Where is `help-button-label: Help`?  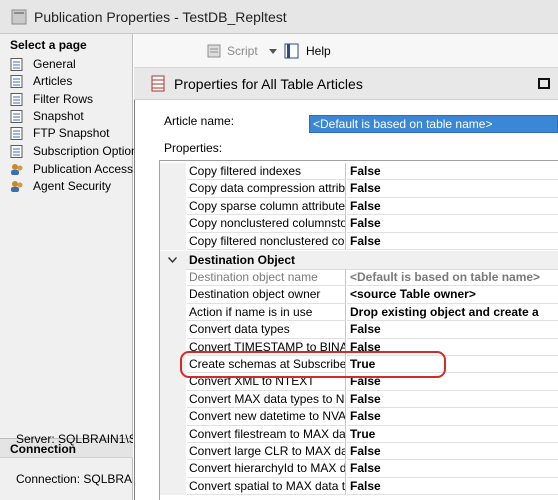
help-button-label: Help is located at coordinates (318, 51).